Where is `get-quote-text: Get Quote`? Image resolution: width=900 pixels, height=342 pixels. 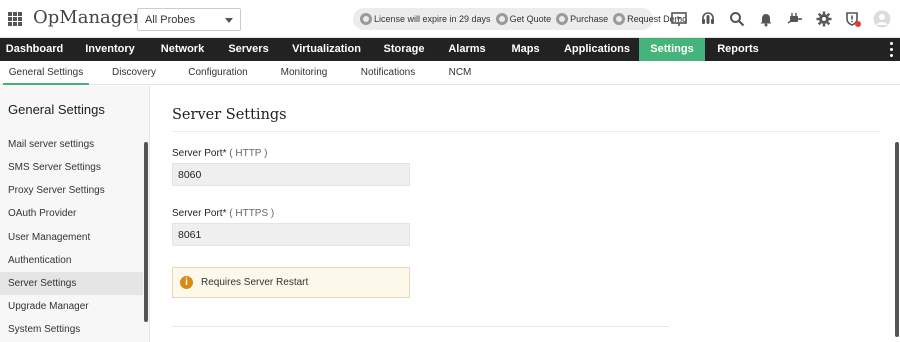 get-quote-text: Get Quote is located at coordinates (530, 19).